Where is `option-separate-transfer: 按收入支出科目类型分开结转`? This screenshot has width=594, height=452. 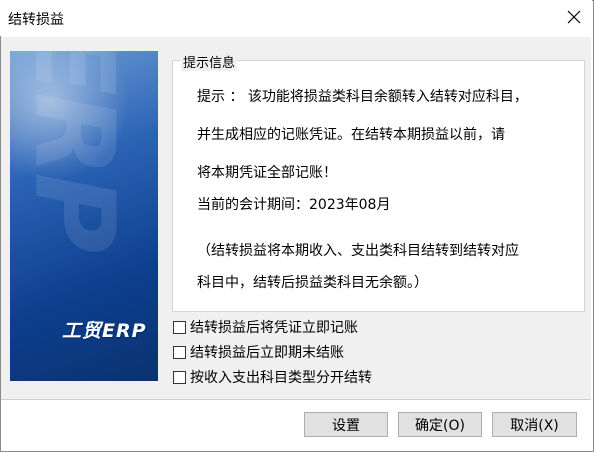
option-separate-transfer: 按收入支出科目类型分开结转 is located at coordinates (272, 377).